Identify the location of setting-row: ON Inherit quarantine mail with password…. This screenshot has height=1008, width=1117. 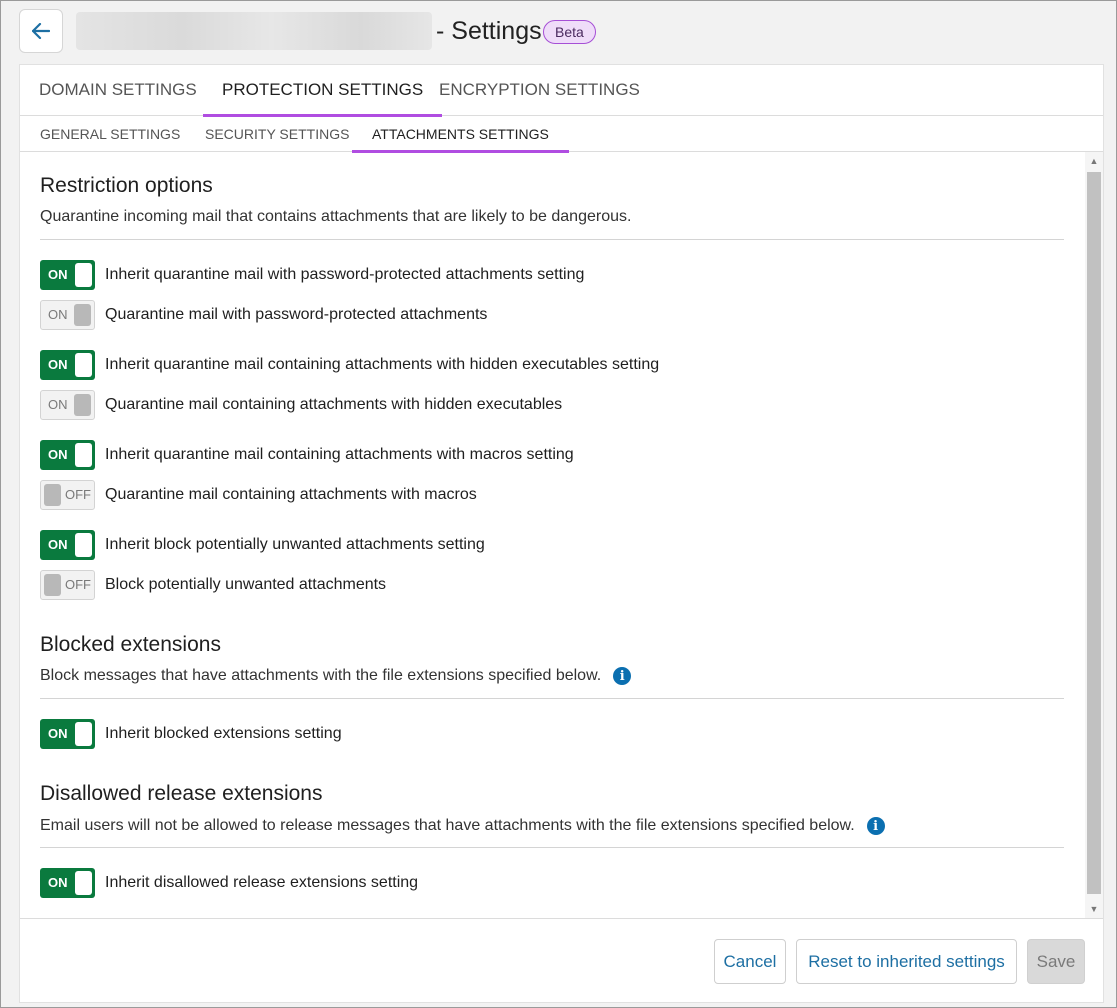
(312, 275).